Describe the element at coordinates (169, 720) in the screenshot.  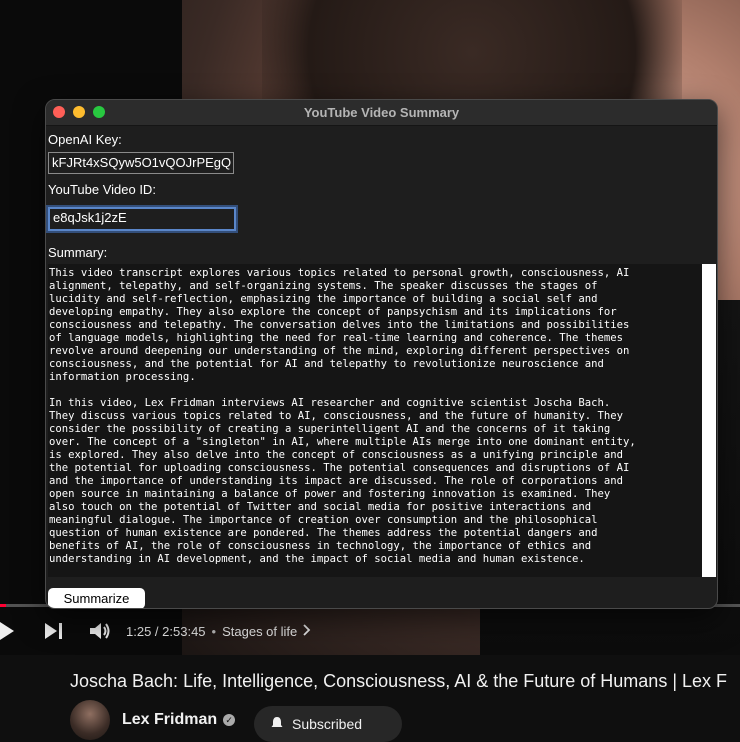
I see `channel-name: Lex Fridman` at that location.